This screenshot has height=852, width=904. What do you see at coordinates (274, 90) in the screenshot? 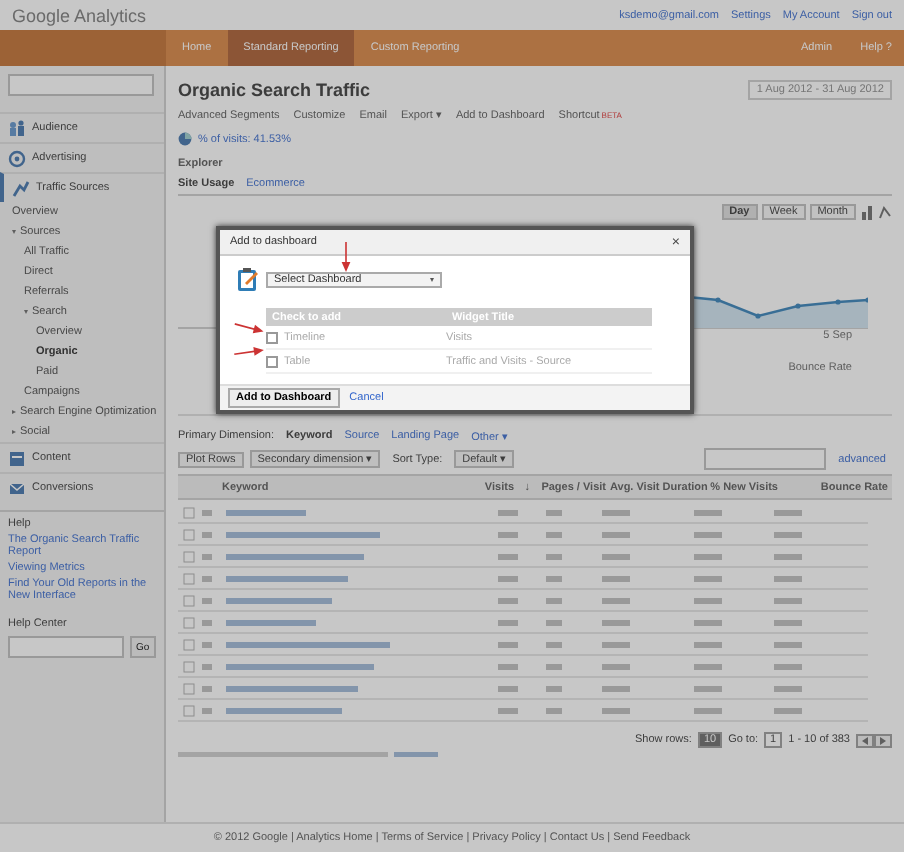
I see `report-title: Organic Search Traffic` at bounding box center [274, 90].